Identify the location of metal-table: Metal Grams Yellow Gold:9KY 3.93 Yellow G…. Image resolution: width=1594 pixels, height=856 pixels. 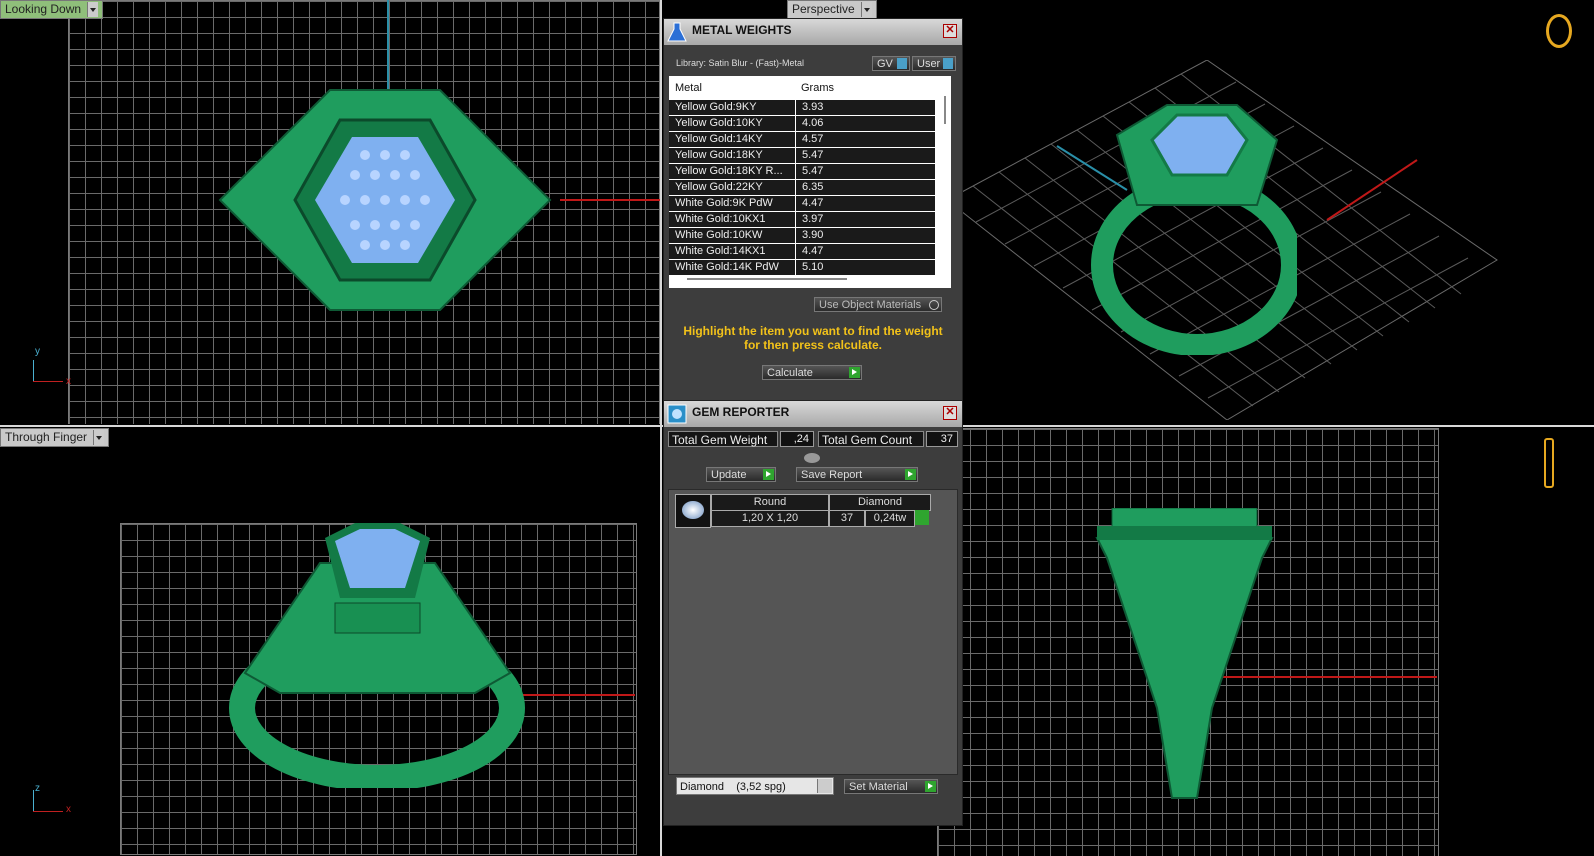
(810, 182).